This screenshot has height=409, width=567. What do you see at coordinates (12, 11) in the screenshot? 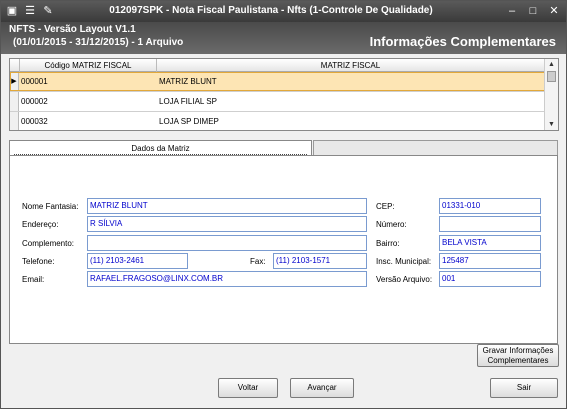
I see `app-icon: ▣` at bounding box center [12, 11].